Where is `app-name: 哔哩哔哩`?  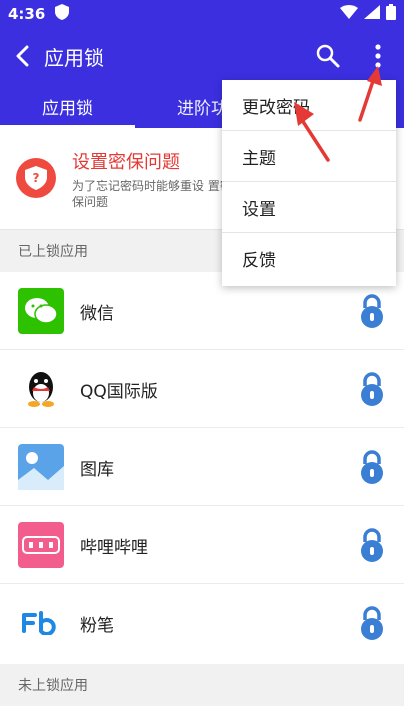 app-name: 哔哩哔哩 is located at coordinates (114, 547).